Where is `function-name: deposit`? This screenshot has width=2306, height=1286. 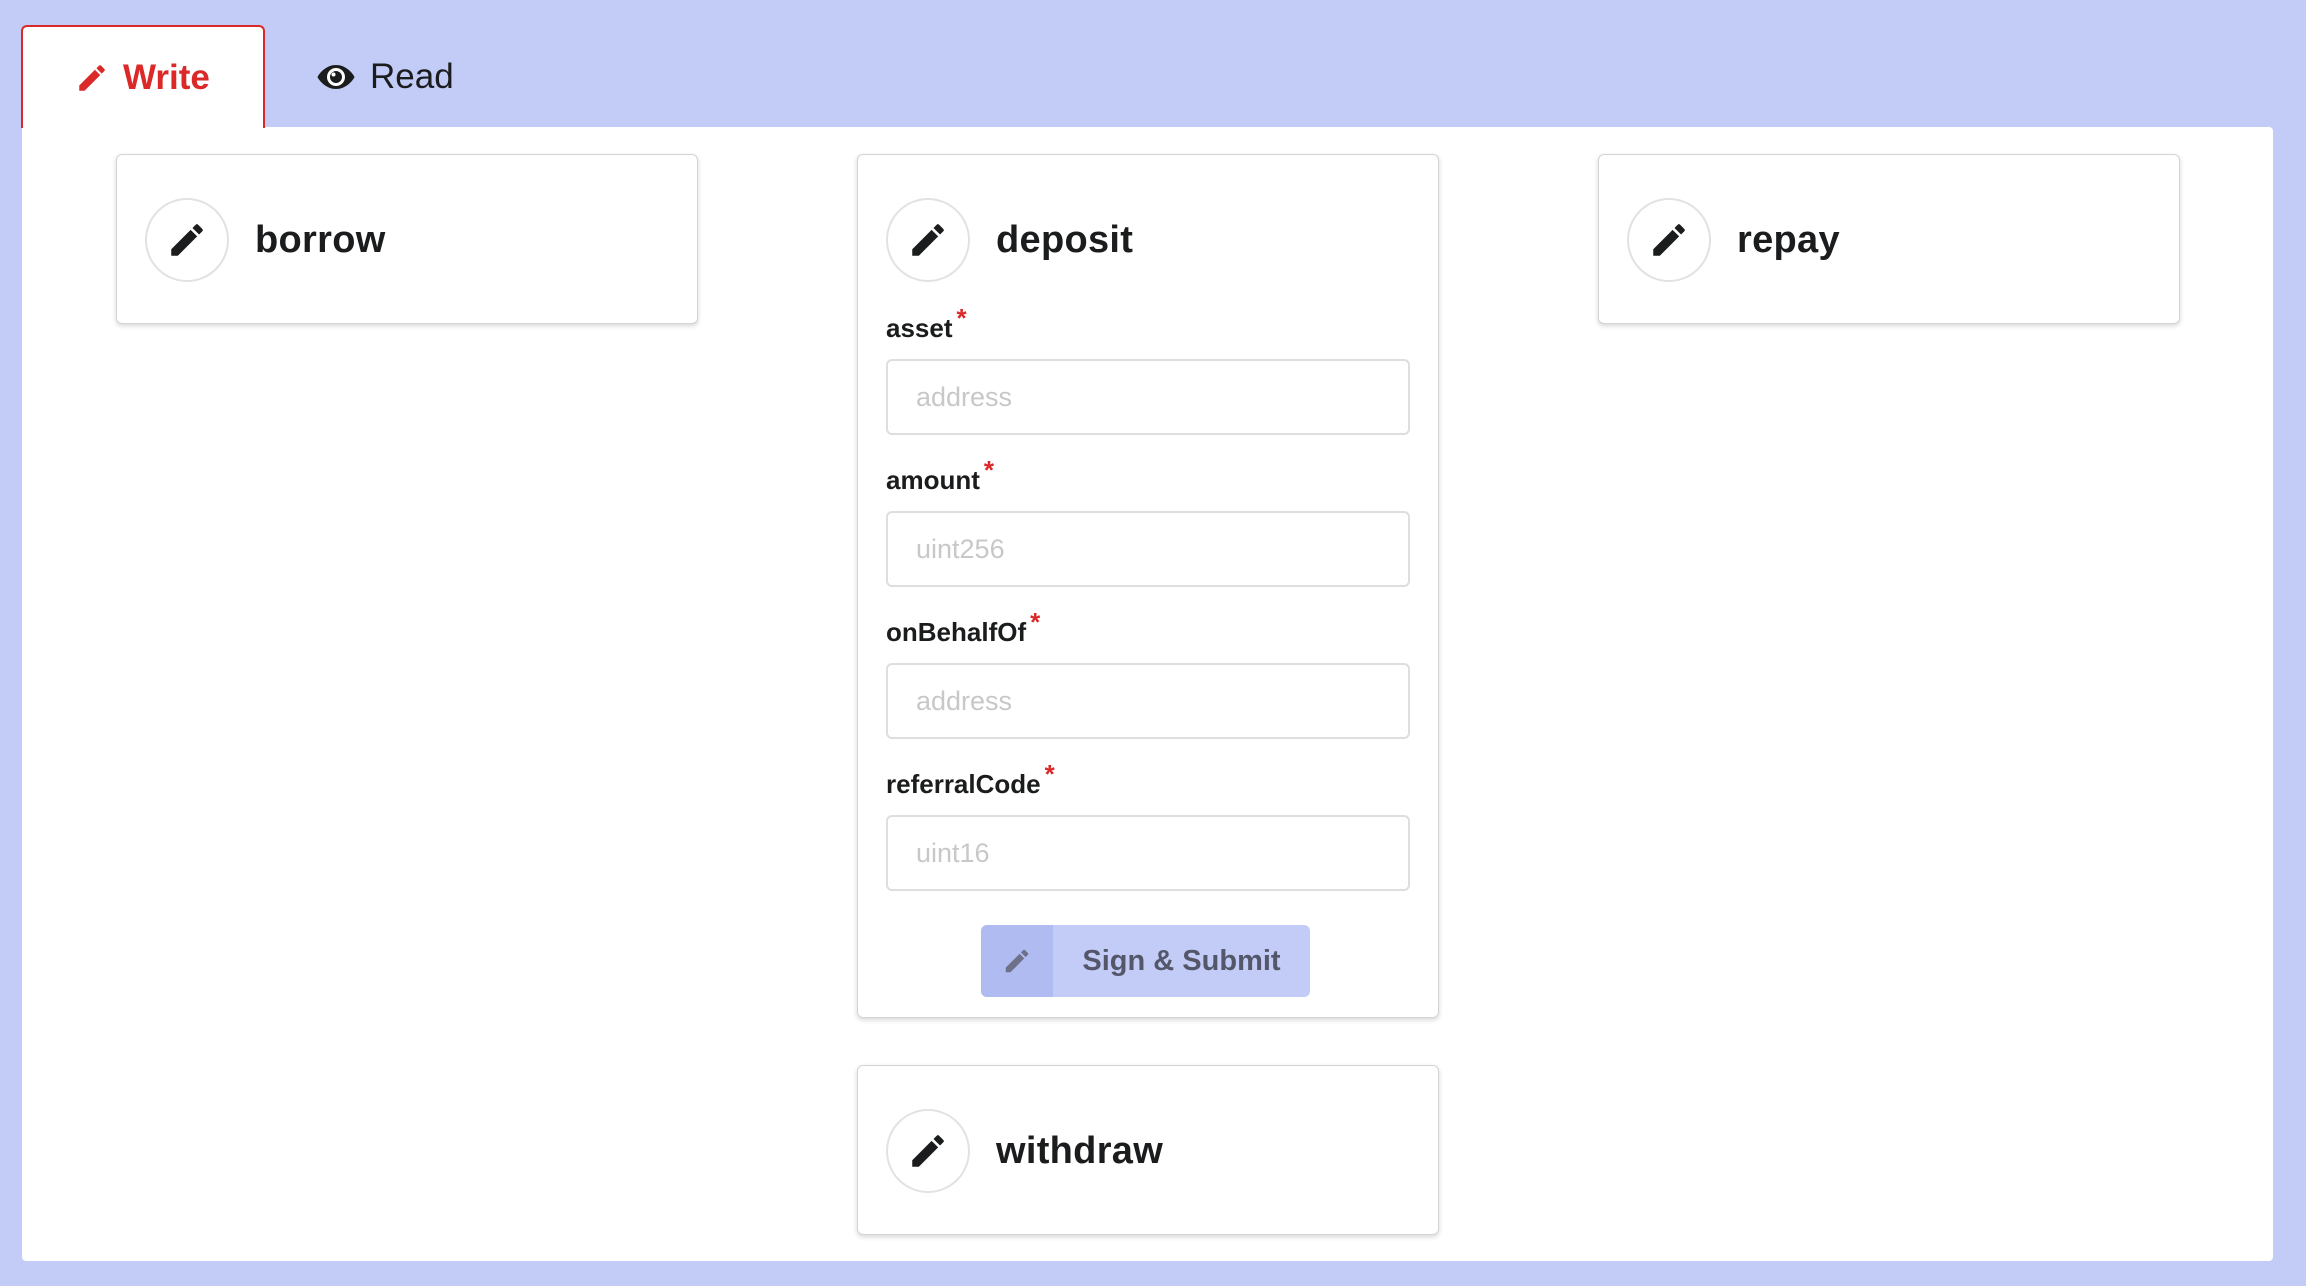 function-name: deposit is located at coordinates (1065, 239).